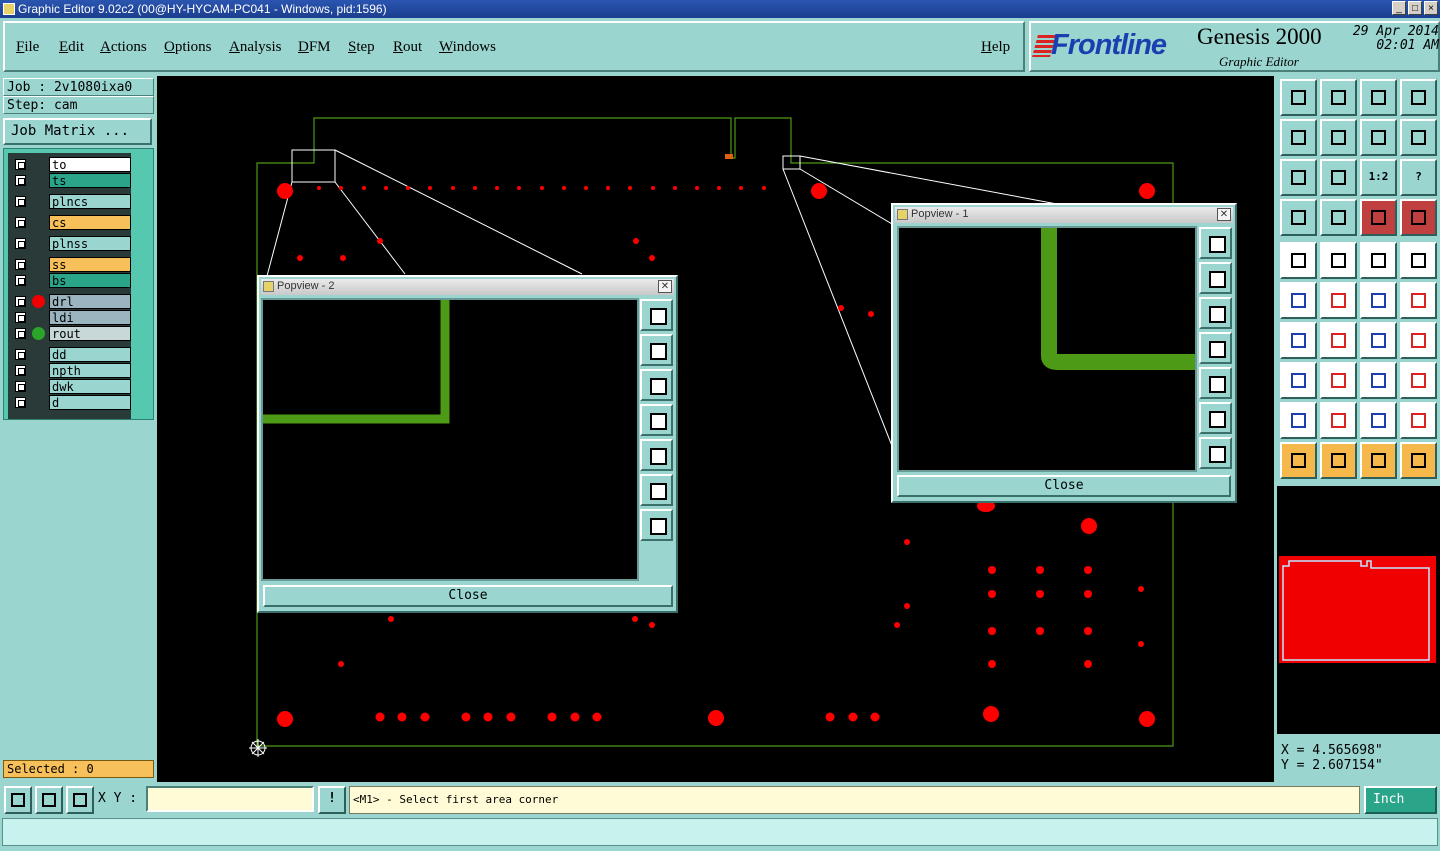  I want to click on zoom-ratio-icon: 1:2, so click(1378, 177).